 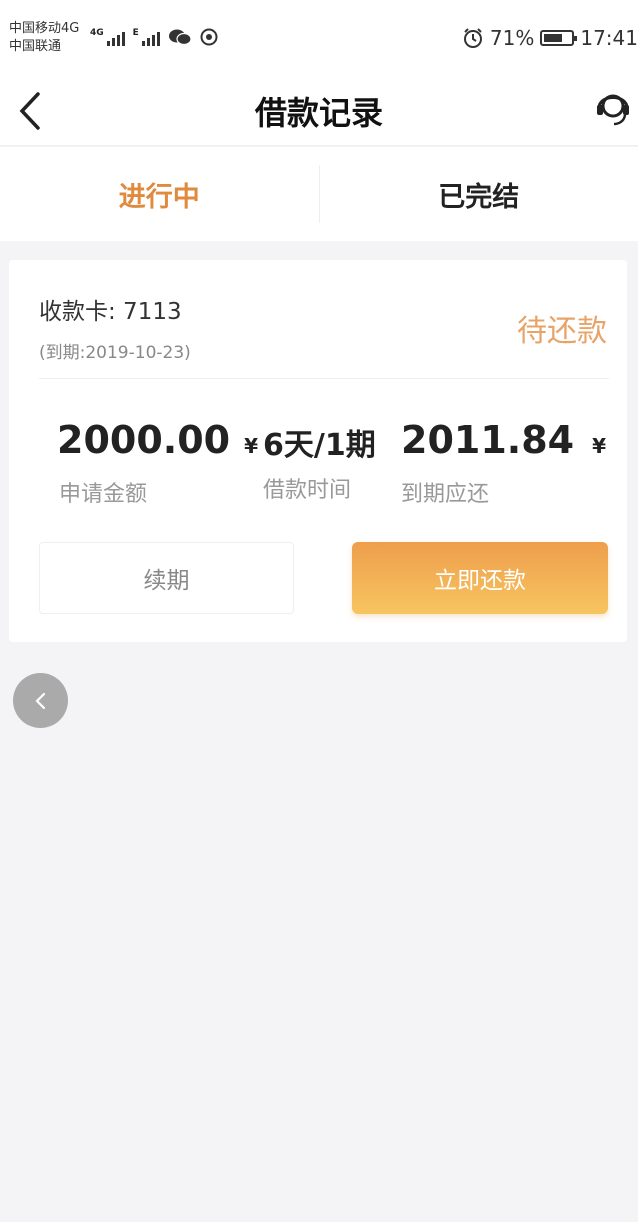 What do you see at coordinates (445, 494) in the screenshot?
I see `due-amount-label: 到期应还` at bounding box center [445, 494].